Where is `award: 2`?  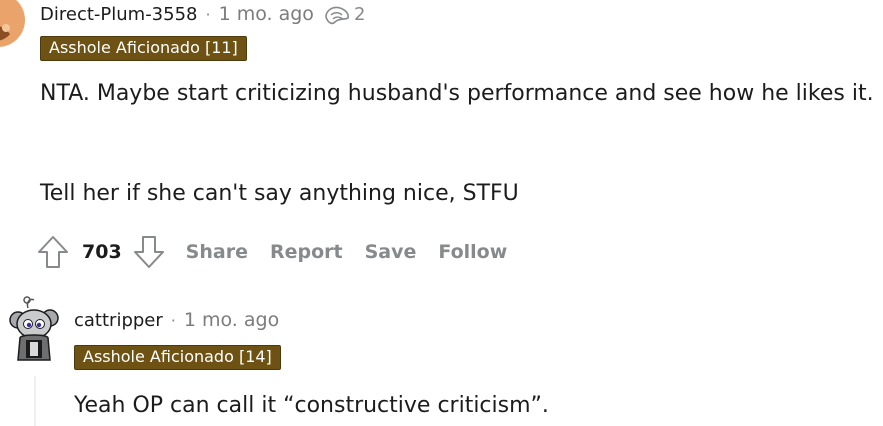
award: 2 is located at coordinates (343, 14).